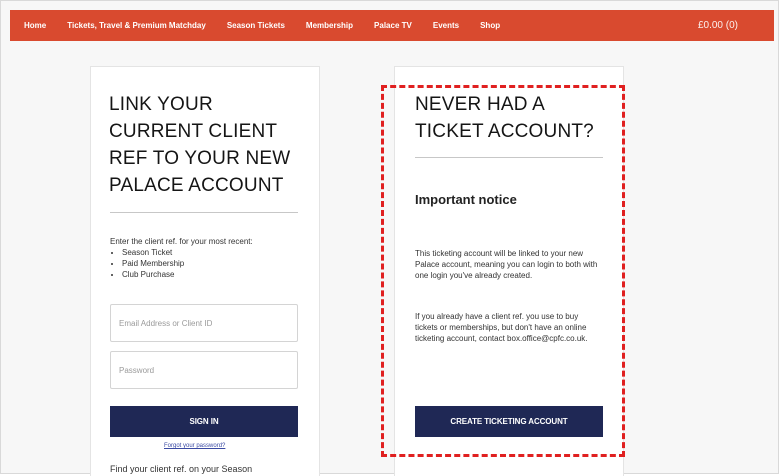 Image resolution: width=779 pixels, height=476 pixels. What do you see at coordinates (161, 104) in the screenshot?
I see `title-line-1: LINK YOUR` at bounding box center [161, 104].